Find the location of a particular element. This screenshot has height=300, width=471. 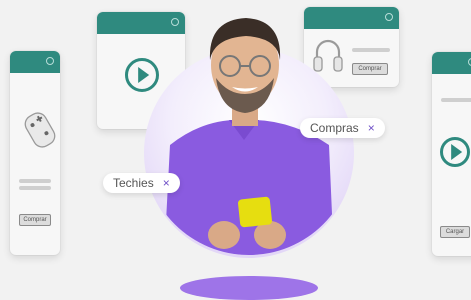

gamepad-icon is located at coordinates (40, 130).